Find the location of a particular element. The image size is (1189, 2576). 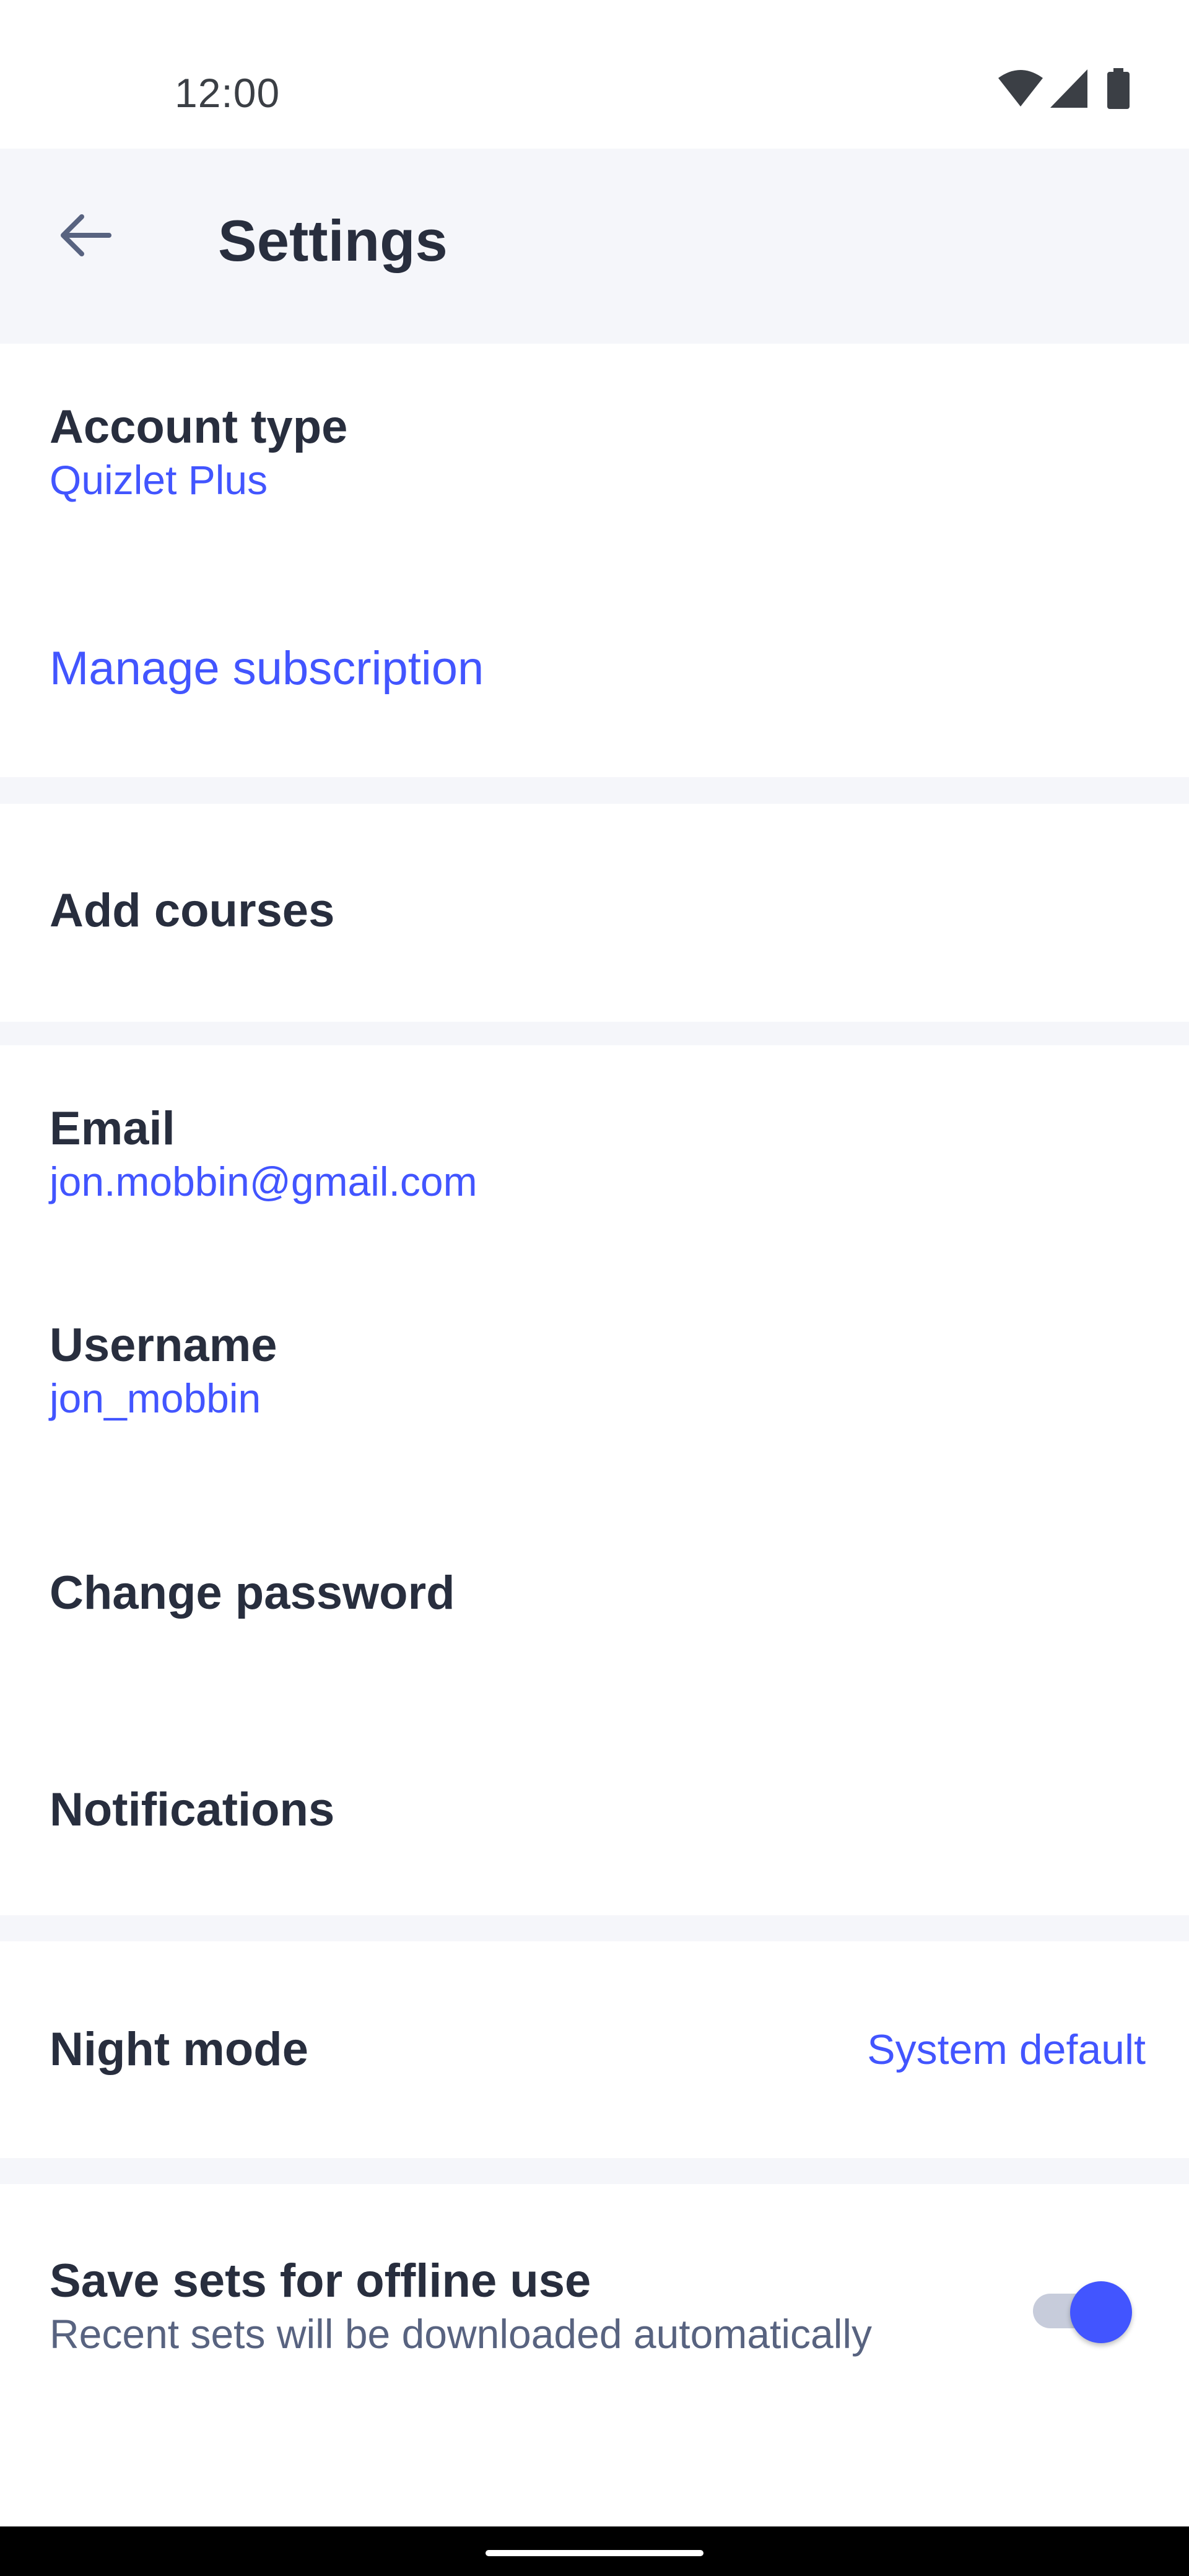

add-courses-label: Add courses is located at coordinates (192, 911).